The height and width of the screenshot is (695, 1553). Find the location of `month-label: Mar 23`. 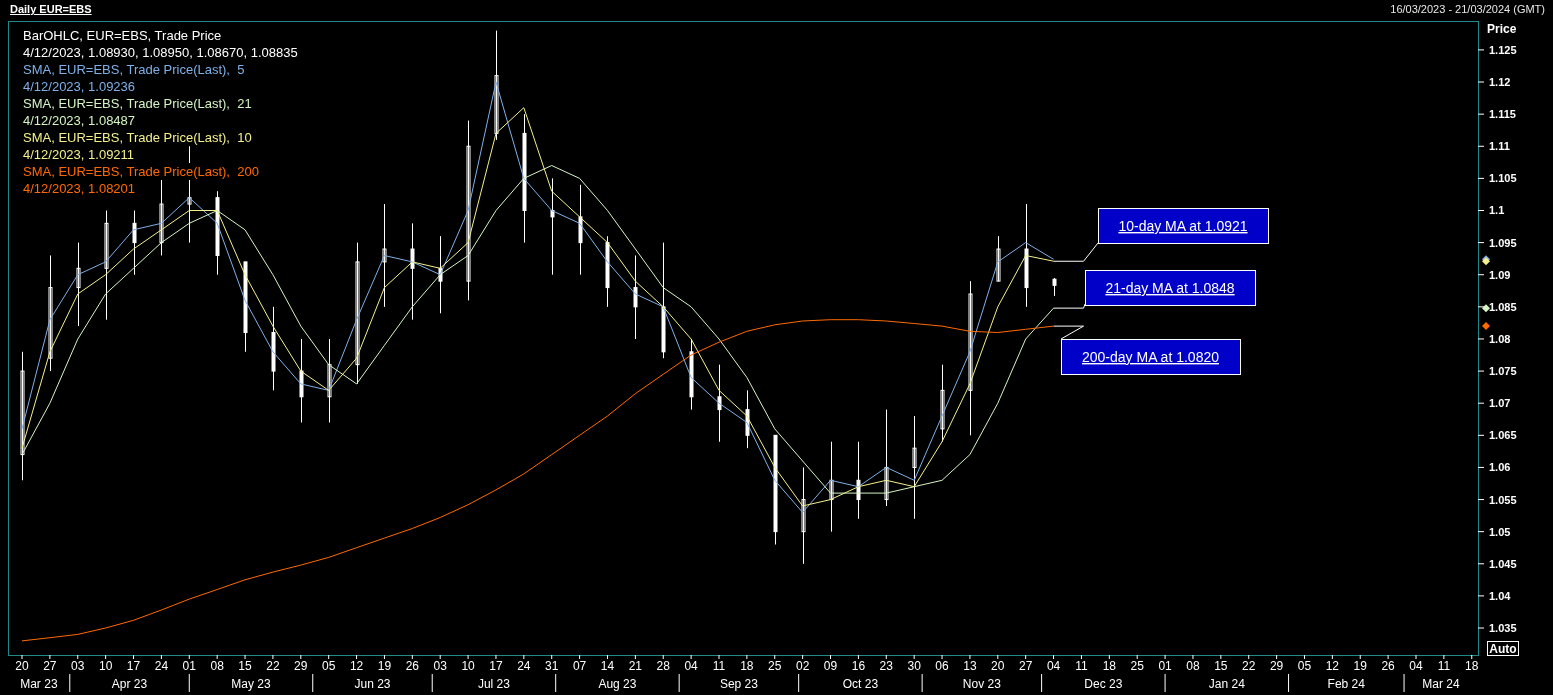

month-label: Mar 23 is located at coordinates (39, 684).